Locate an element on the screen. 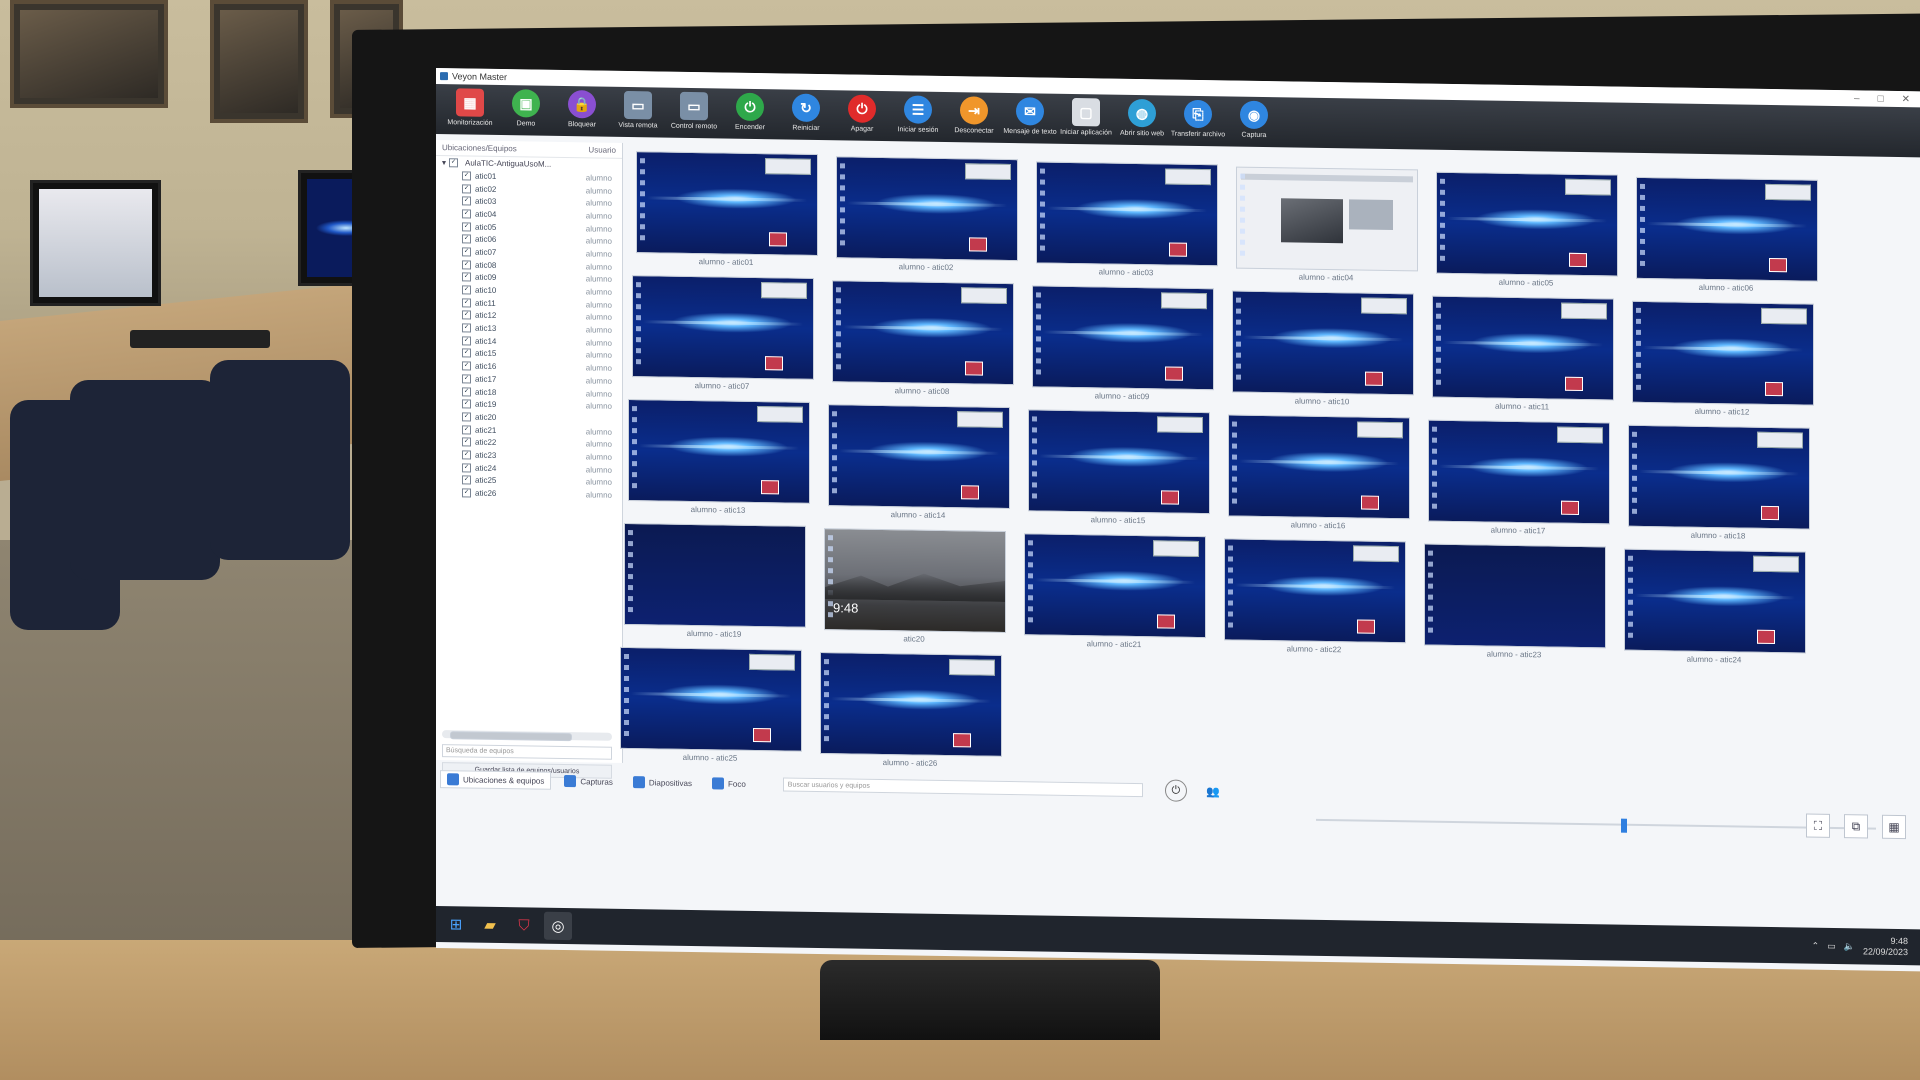 The height and width of the screenshot is (1080, 1920). computer-tile: alumno - atic12 is located at coordinates (1723, 361).